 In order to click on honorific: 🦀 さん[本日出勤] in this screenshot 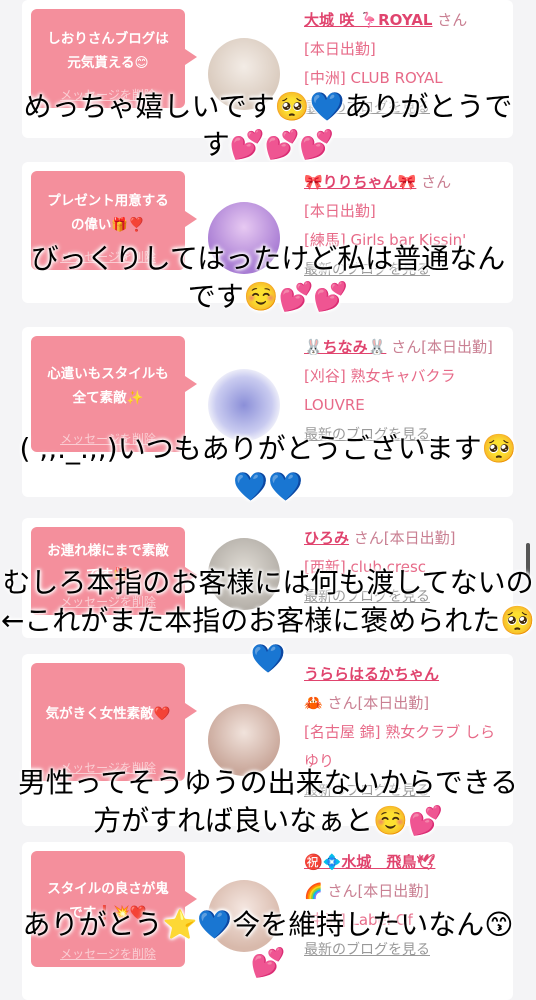, I will do `click(367, 703)`.